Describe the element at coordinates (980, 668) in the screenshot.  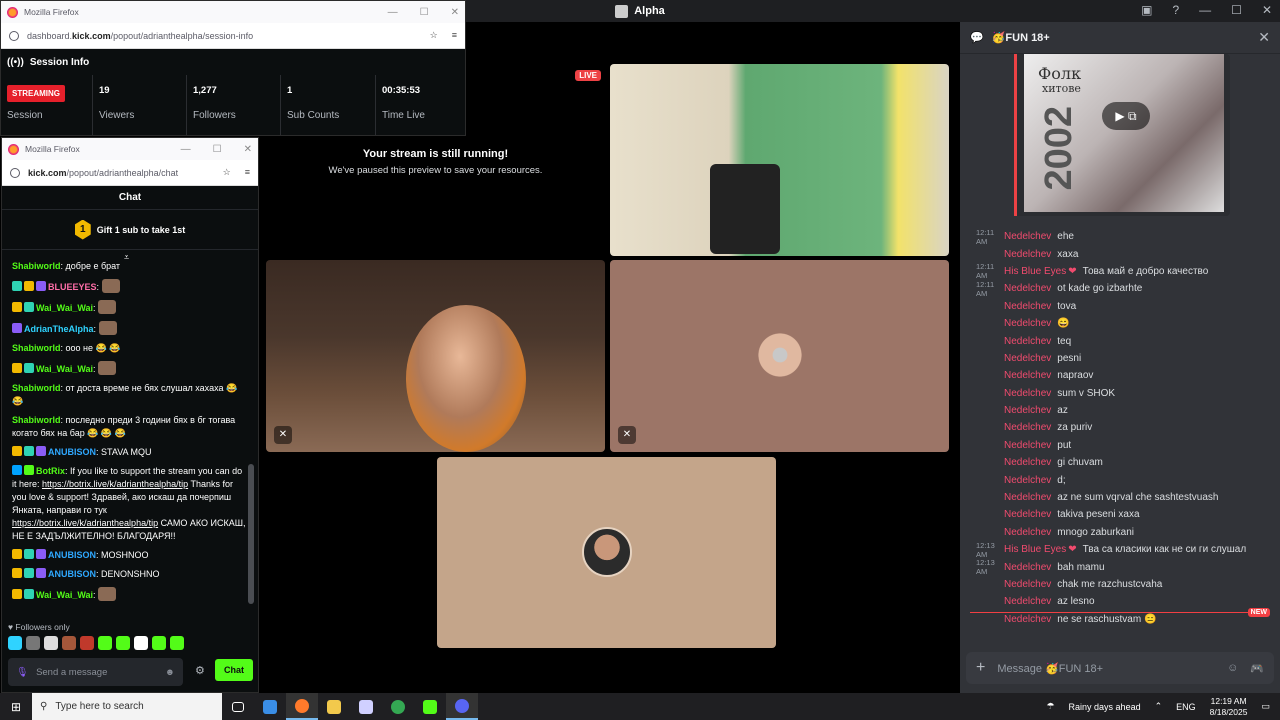
I see `plus-icon: +` at that location.